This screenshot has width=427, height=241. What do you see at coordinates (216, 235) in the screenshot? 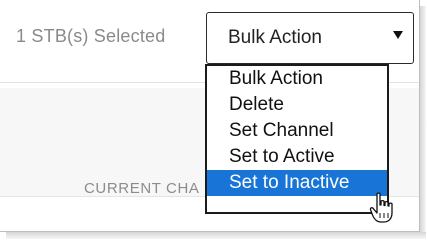
I see `panel-shadow-bottom` at bounding box center [216, 235].